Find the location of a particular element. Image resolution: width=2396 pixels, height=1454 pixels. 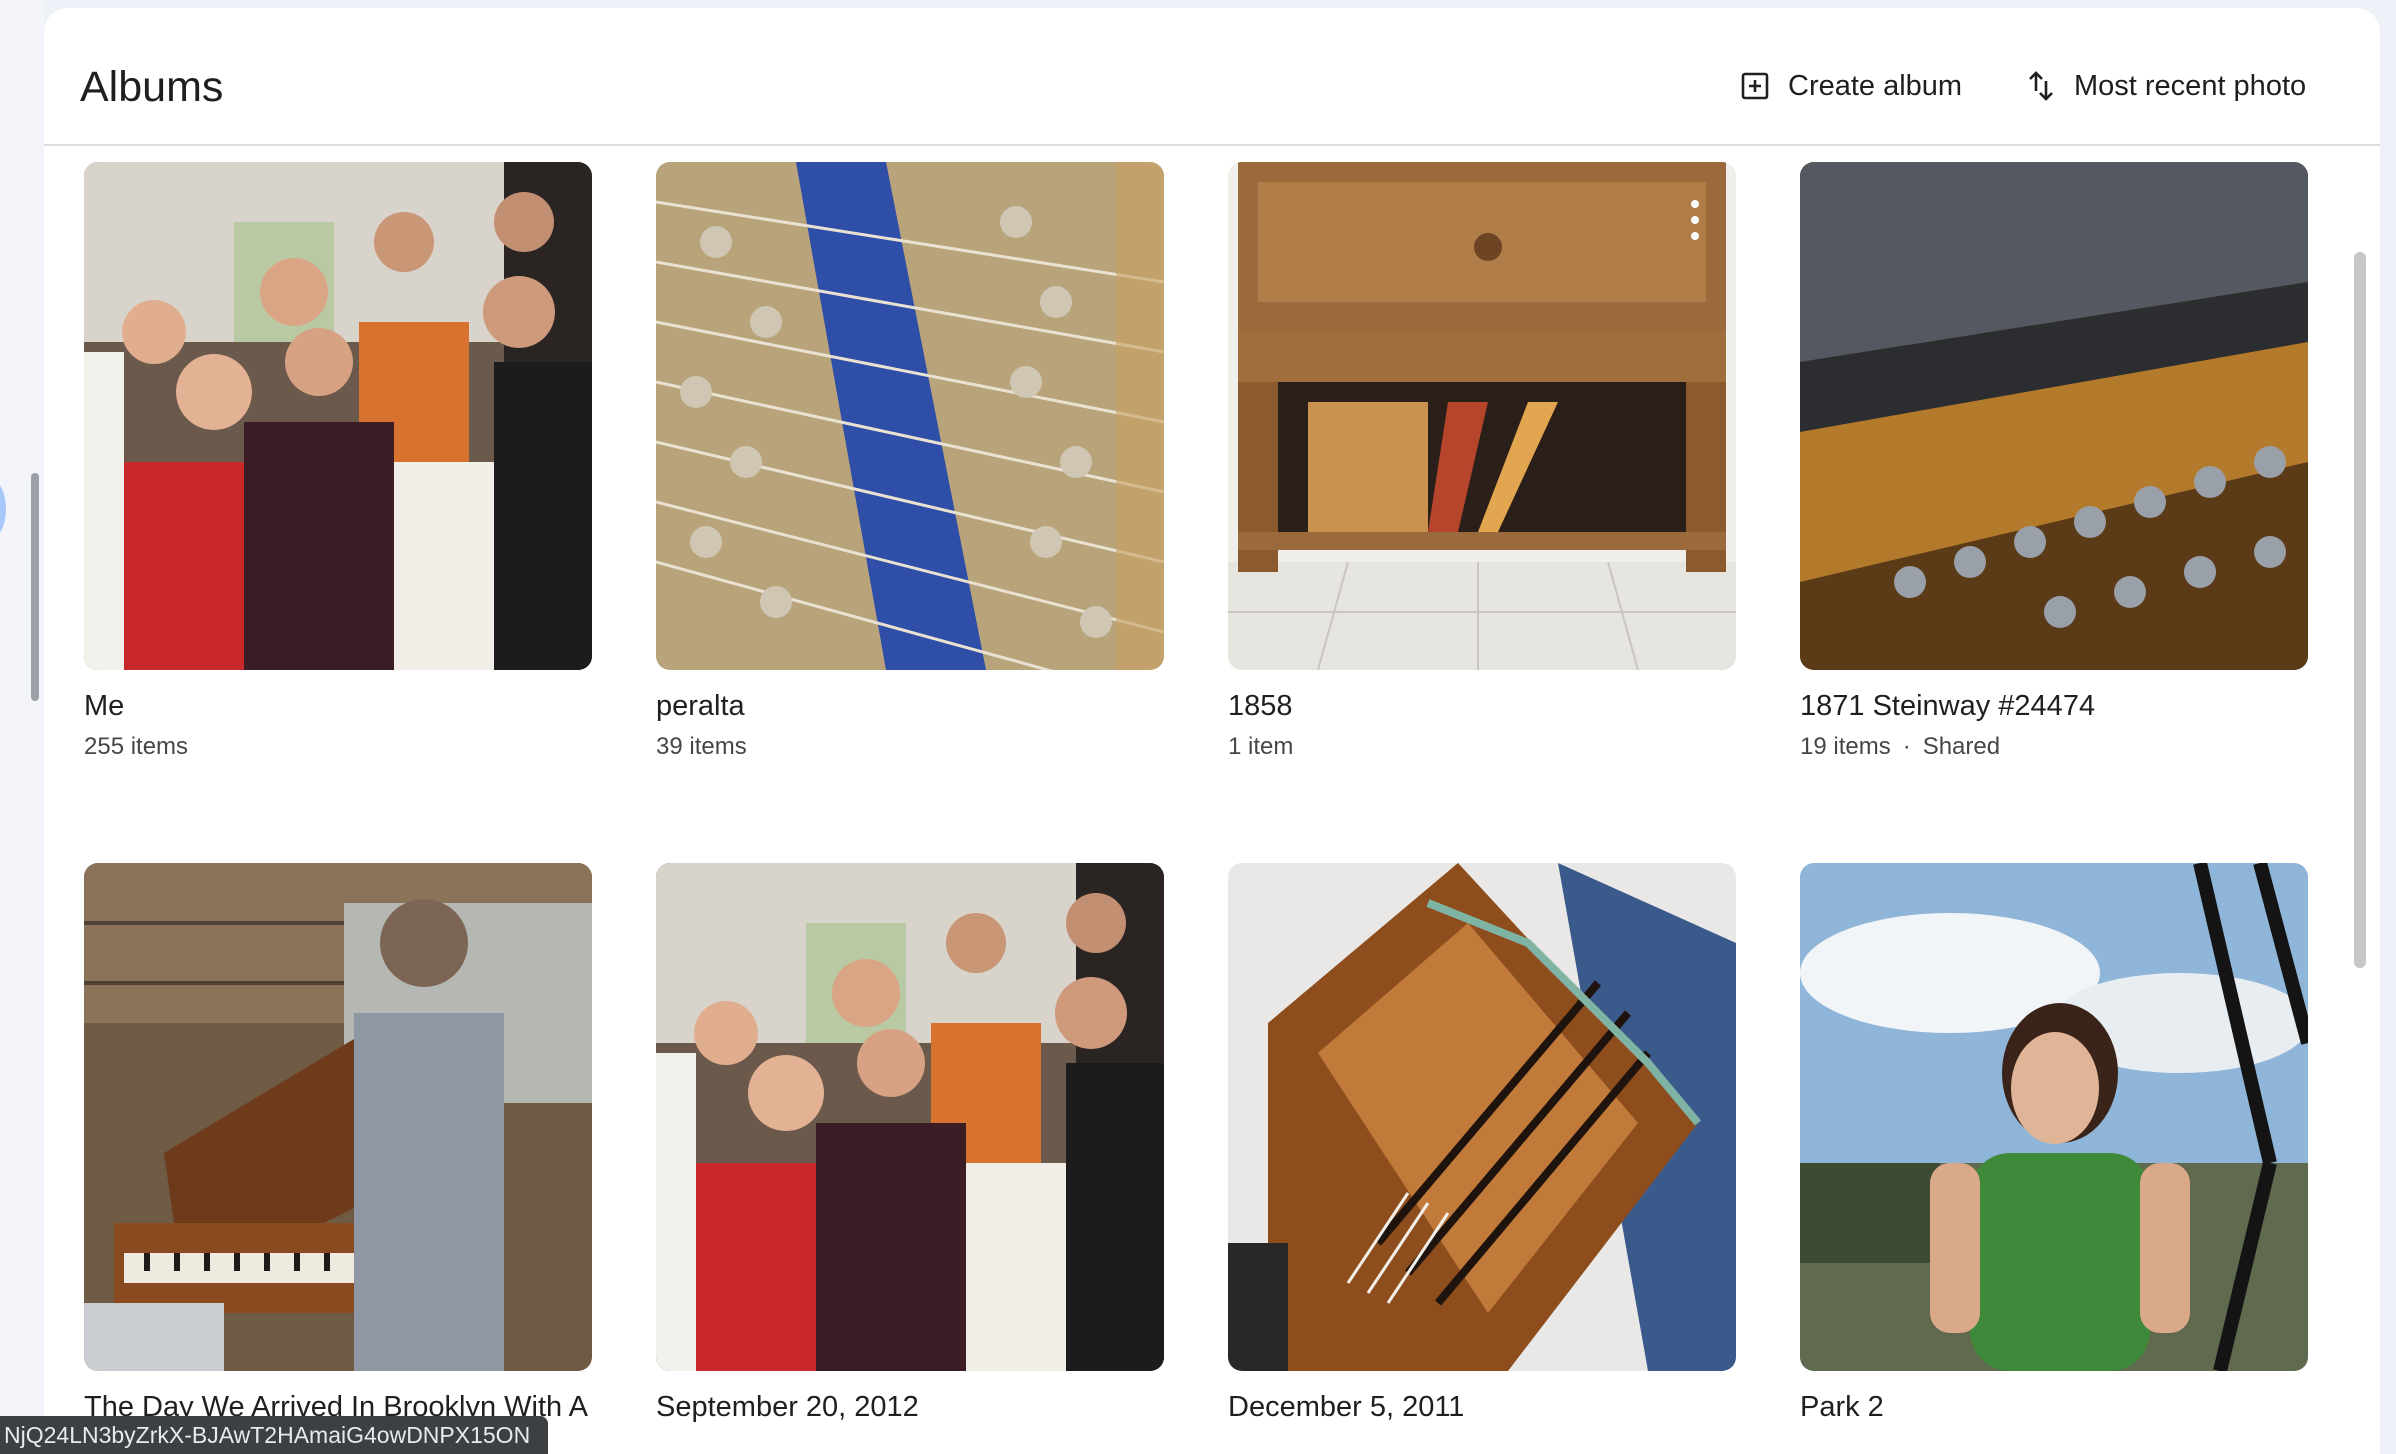

album-meta: 1 item is located at coordinates (1482, 747).